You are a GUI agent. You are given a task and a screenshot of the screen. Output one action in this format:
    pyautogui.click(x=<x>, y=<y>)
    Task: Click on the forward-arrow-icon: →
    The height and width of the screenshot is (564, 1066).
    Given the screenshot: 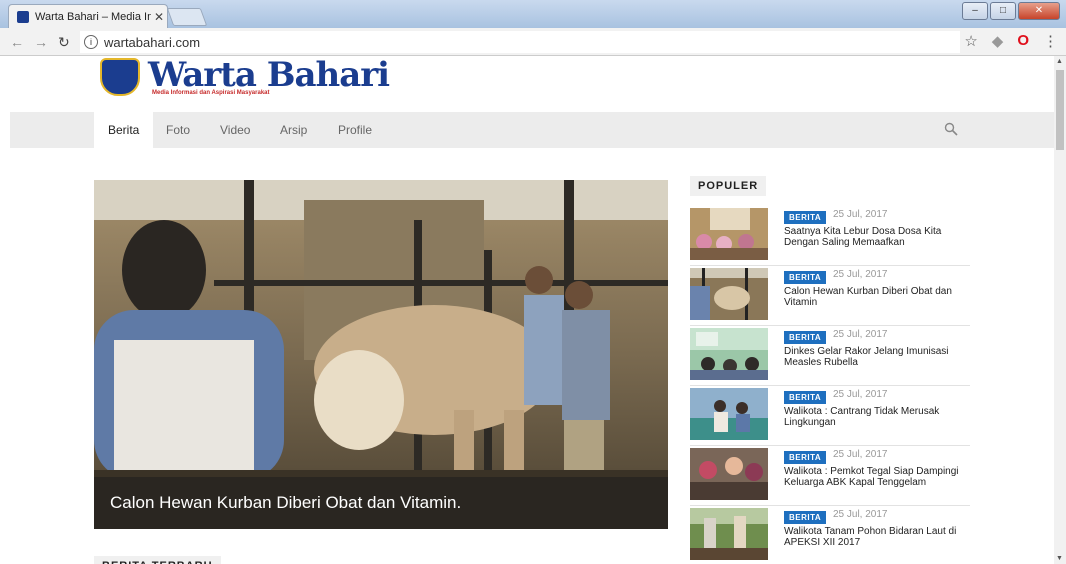 What is the action you would take?
    pyautogui.click(x=41, y=42)
    